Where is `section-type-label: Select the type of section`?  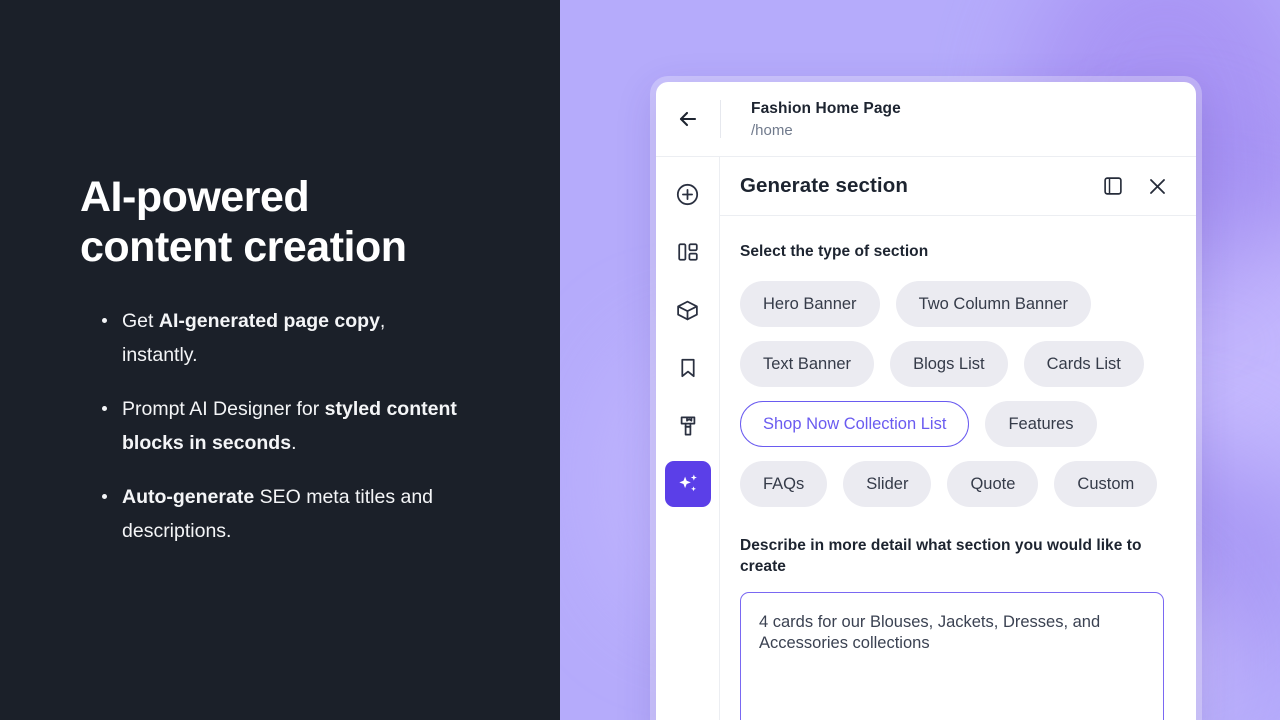 section-type-label: Select the type of section is located at coordinates (834, 252).